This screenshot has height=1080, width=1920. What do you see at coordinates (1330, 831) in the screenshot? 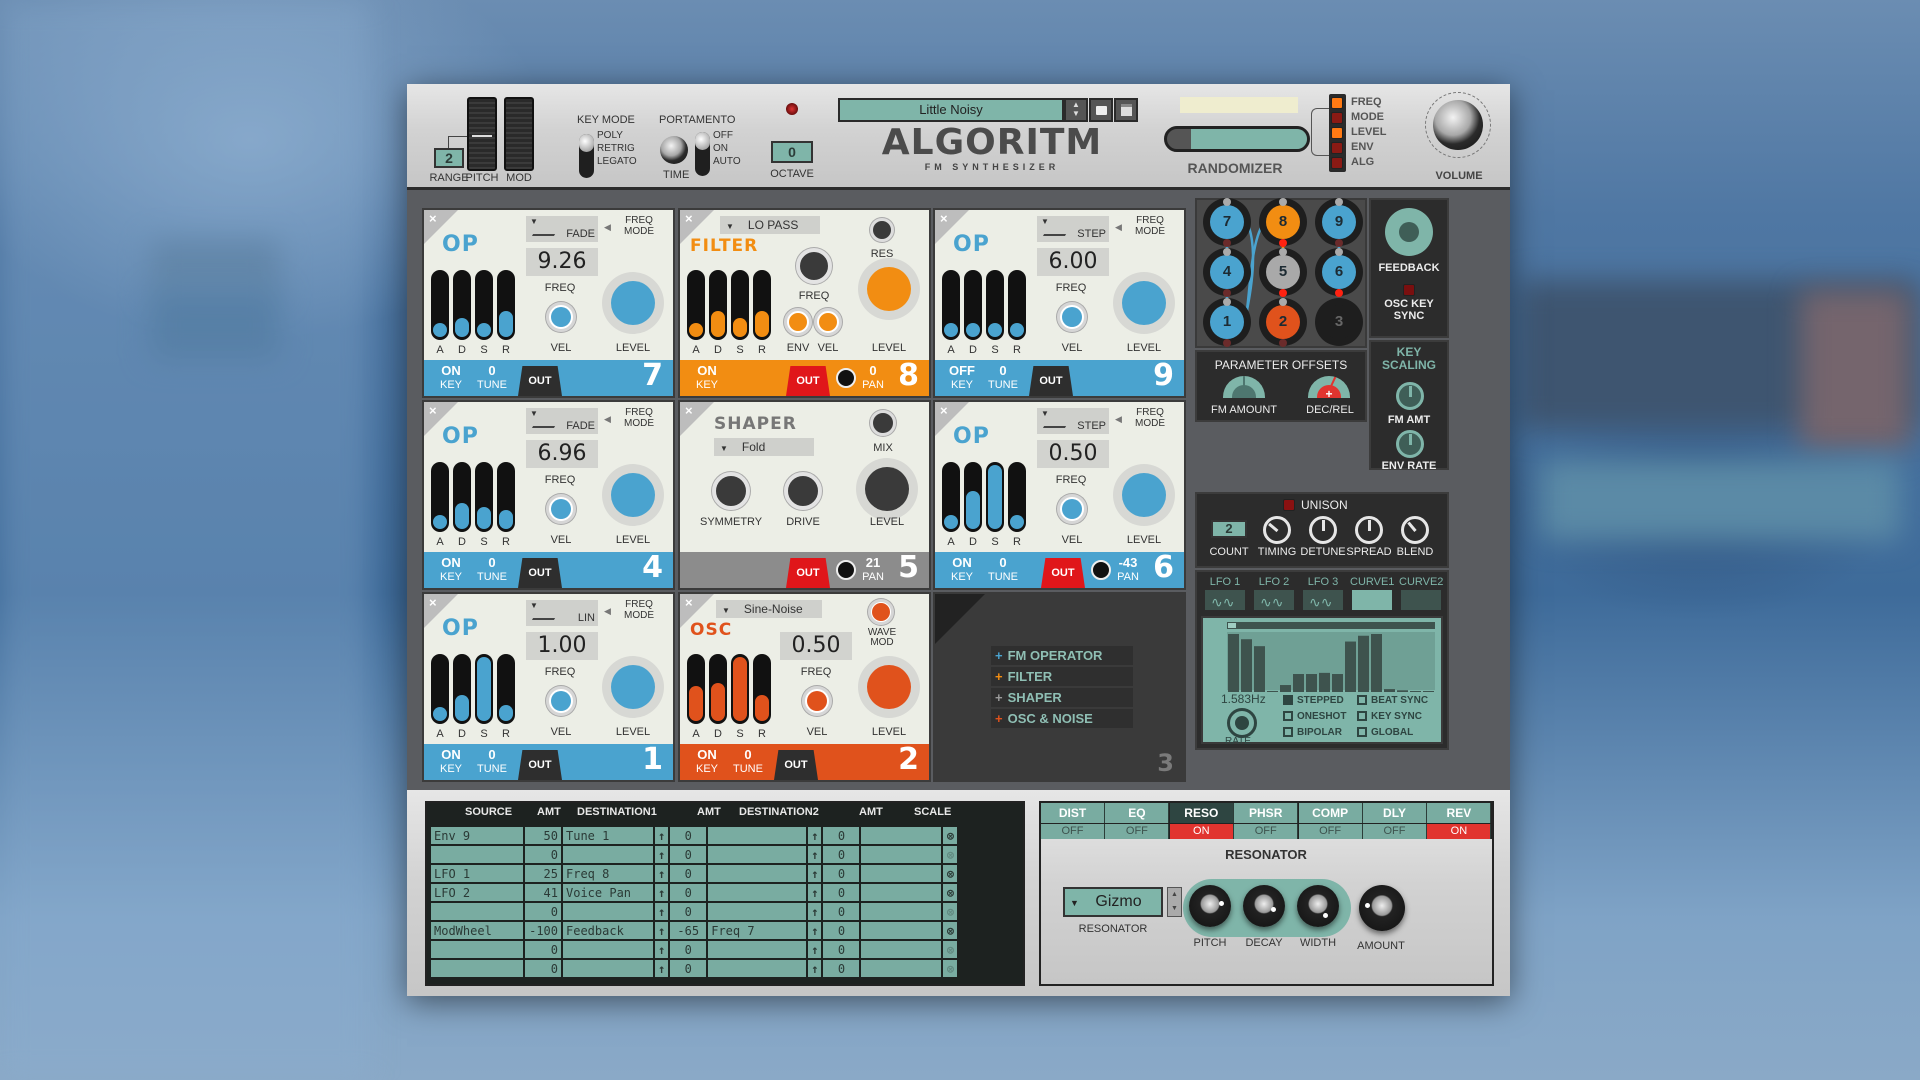
I see `fx-comp-toggle: OFF` at bounding box center [1330, 831].